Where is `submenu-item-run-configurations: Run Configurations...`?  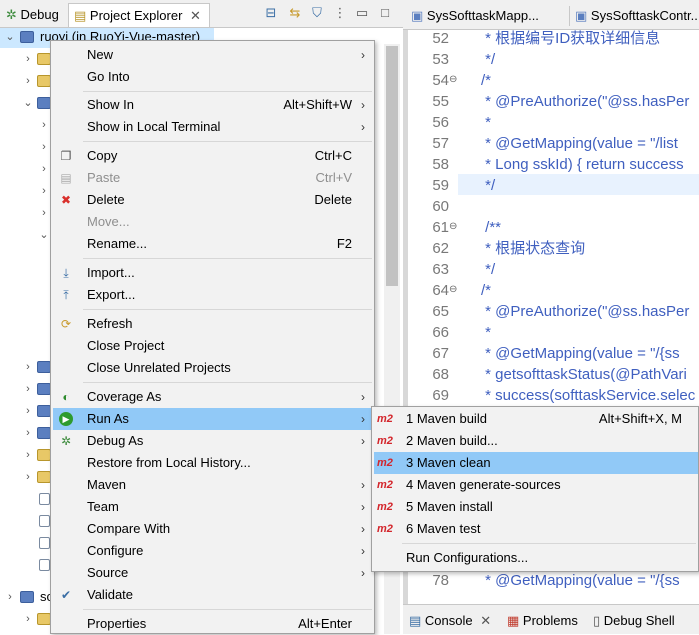
submenu-item-run-configurations: Run Configurations... is located at coordinates (536, 558).